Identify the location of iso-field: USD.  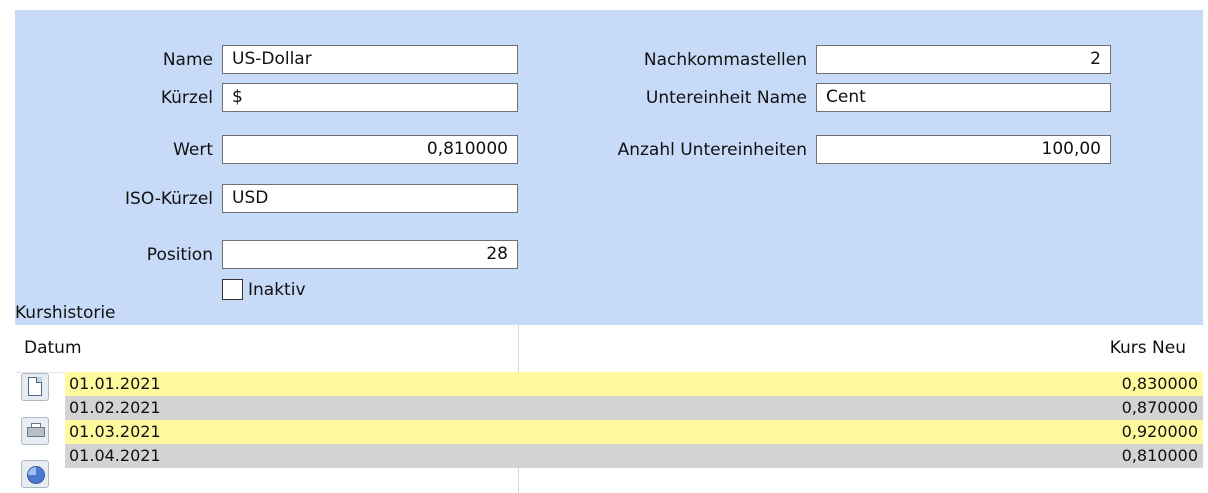
(370, 198).